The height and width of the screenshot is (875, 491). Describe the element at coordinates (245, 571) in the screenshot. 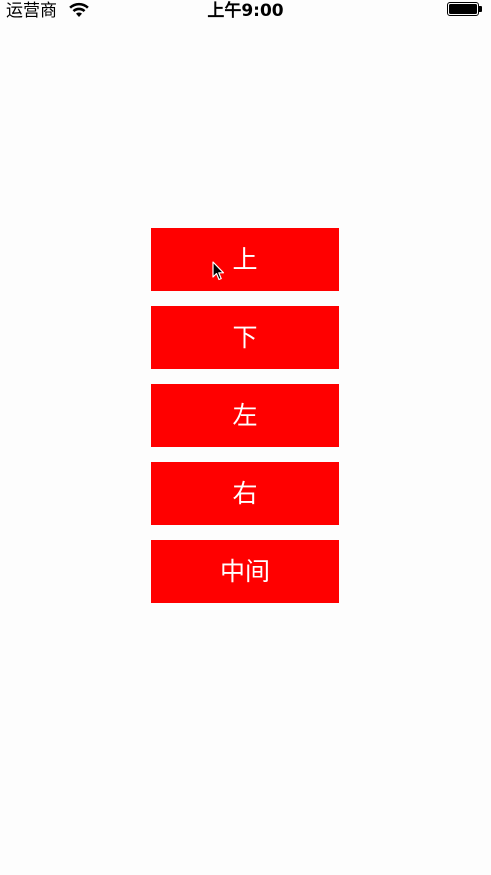

I see `center-button: 中间` at that location.